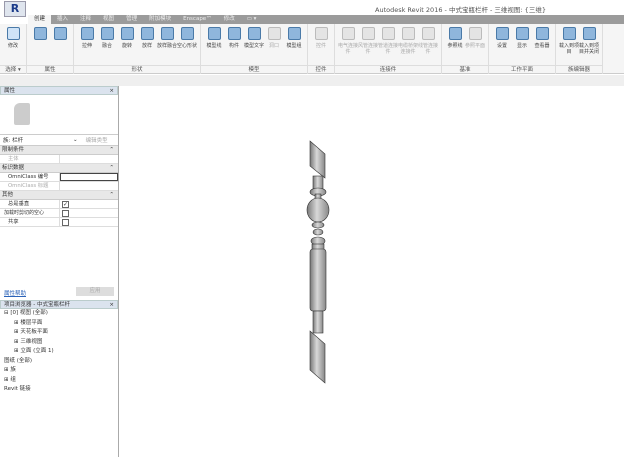 The height and width of the screenshot is (459, 624). What do you see at coordinates (13, 168) in the screenshot?
I see `category-label: 标识数据` at bounding box center [13, 168].